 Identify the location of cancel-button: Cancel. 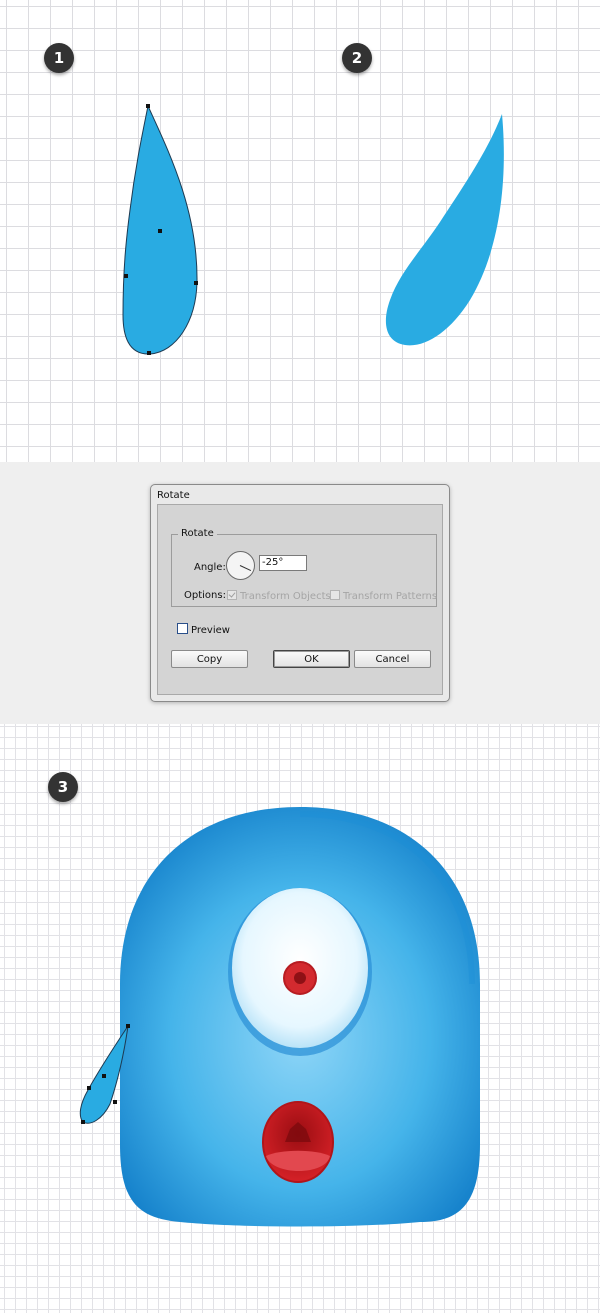
(392, 659).